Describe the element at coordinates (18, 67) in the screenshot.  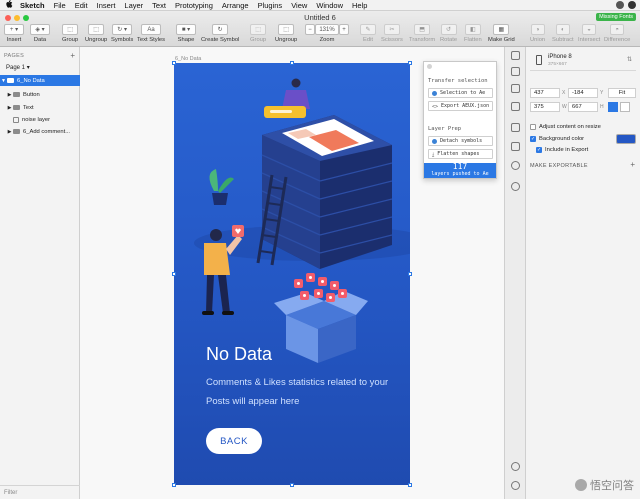
I see `page-selector: Page 1 ▾` at that location.